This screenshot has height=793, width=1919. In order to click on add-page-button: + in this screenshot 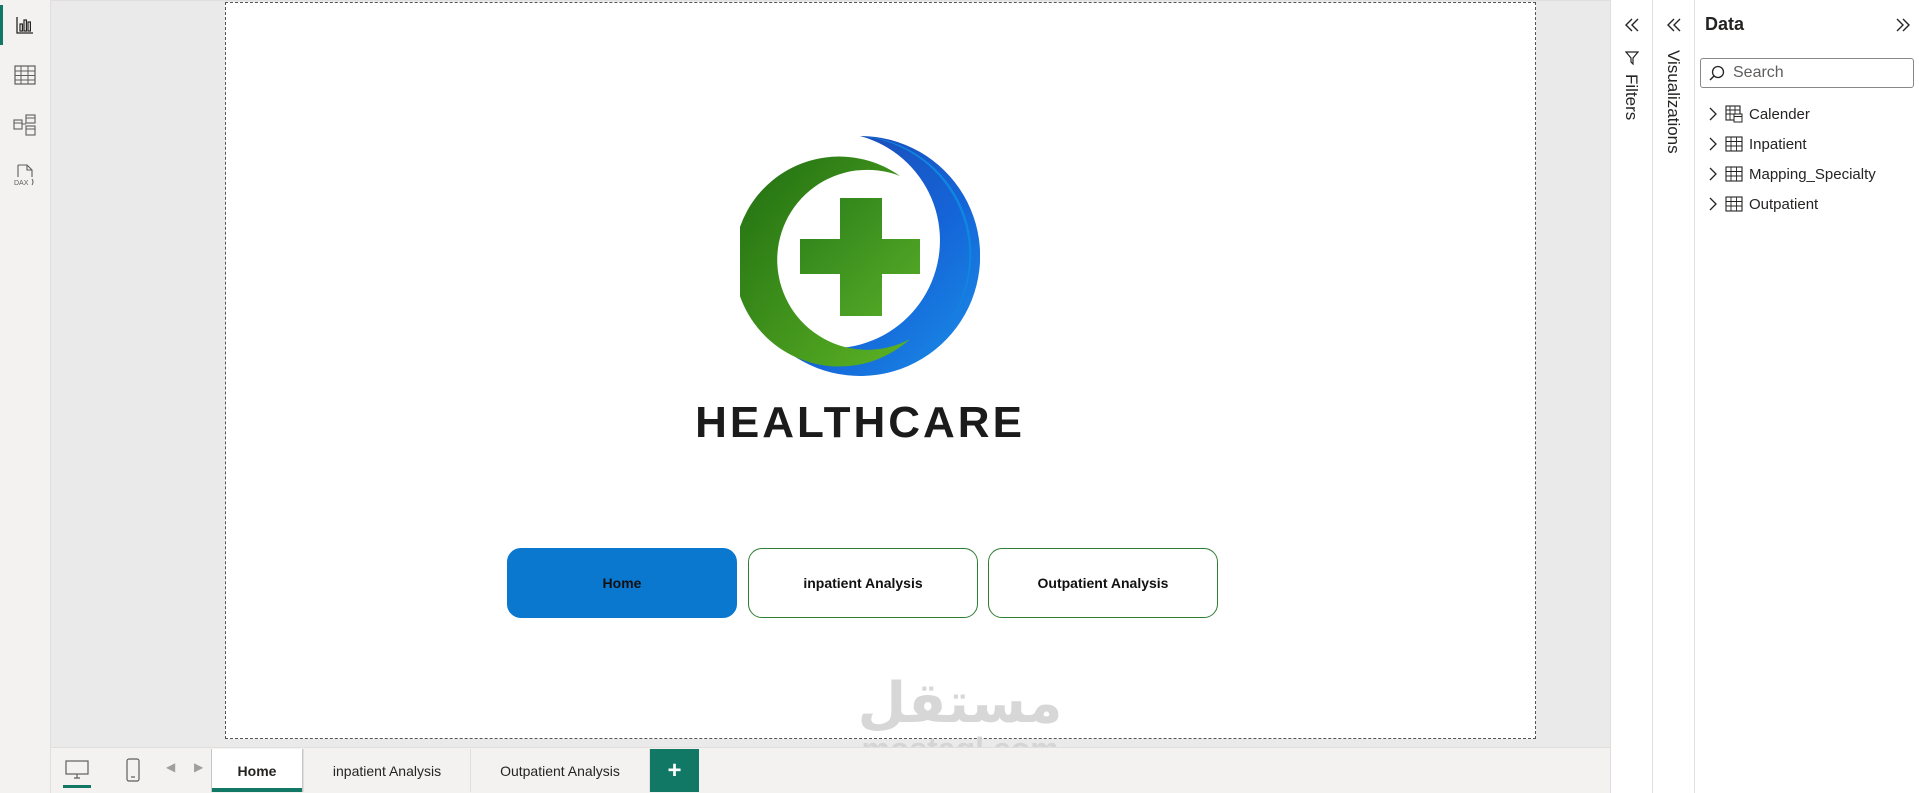, I will do `click(674, 770)`.